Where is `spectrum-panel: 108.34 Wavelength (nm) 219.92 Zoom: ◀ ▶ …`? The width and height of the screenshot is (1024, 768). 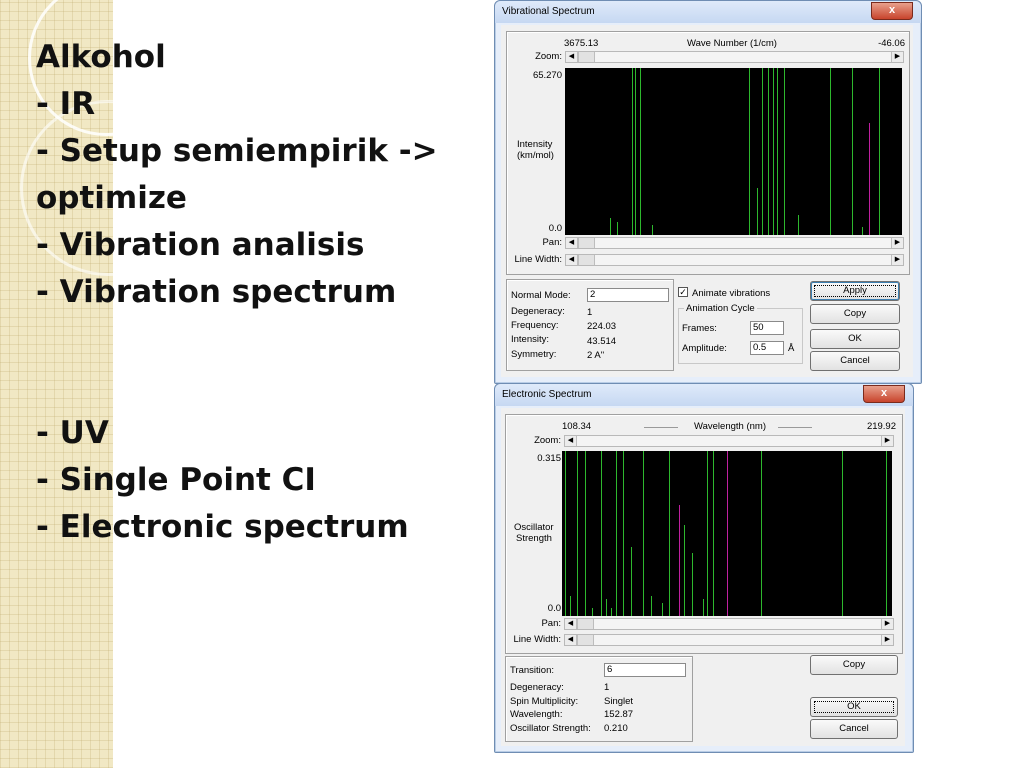 spectrum-panel: 108.34 Wavelength (nm) 219.92 Zoom: ◀ ▶ … is located at coordinates (704, 534).